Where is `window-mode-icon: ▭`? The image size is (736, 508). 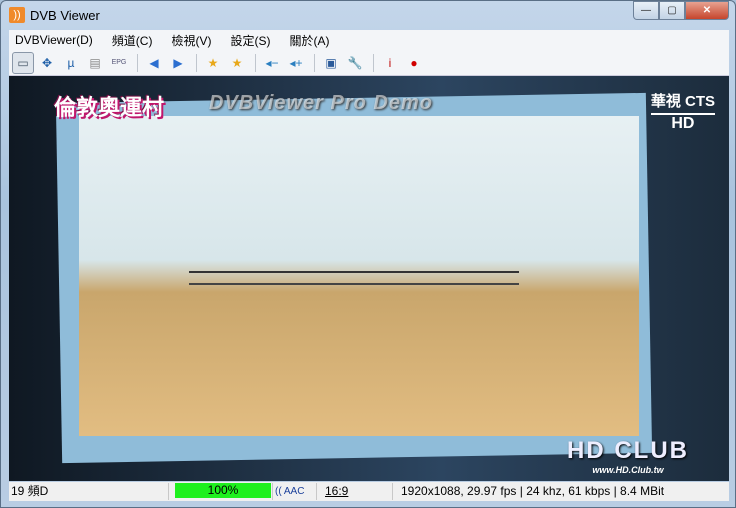
window-mode-icon: ▭ is located at coordinates (23, 62).